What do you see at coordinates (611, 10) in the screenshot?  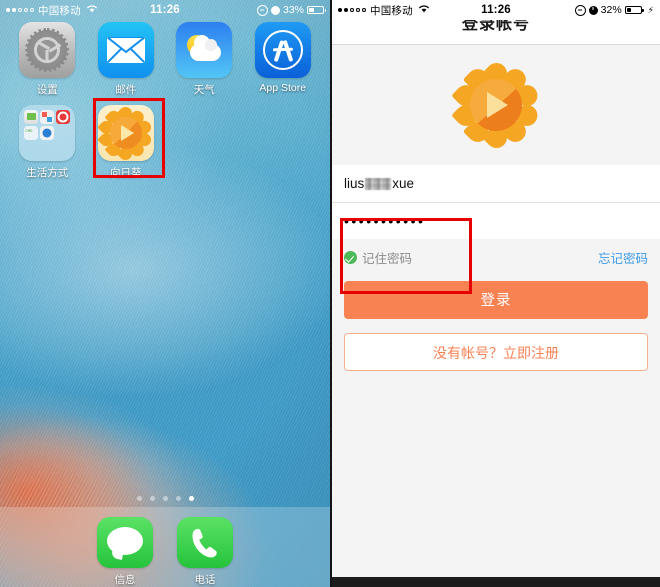 I see `battery-percent-label: 32%` at bounding box center [611, 10].